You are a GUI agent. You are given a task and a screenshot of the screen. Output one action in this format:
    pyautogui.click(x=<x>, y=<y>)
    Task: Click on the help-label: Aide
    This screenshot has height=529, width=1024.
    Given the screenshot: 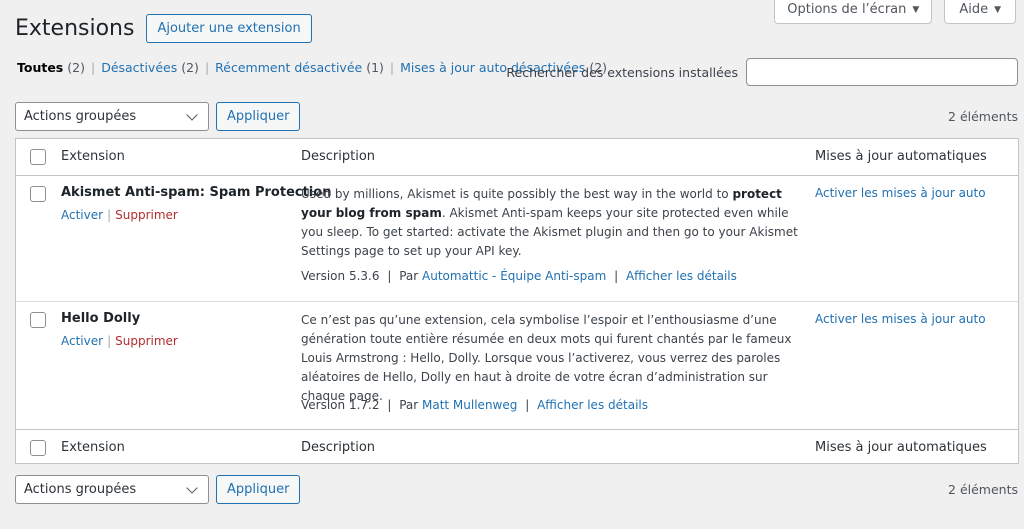 What is the action you would take?
    pyautogui.click(x=974, y=9)
    